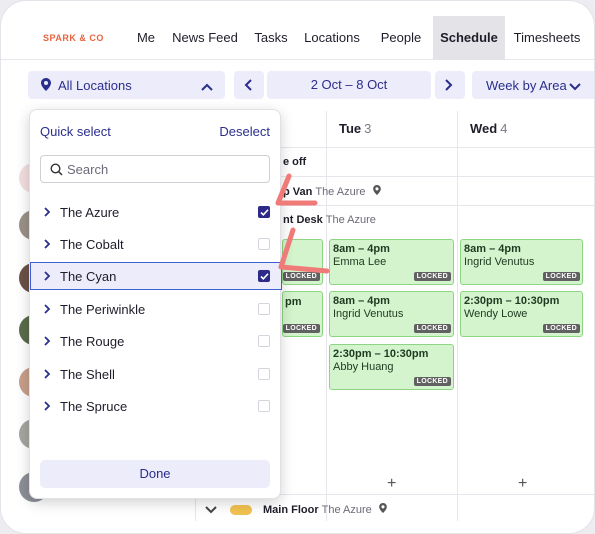 This screenshot has height=534, width=595. Describe the element at coordinates (391, 262) in the screenshot. I see `shift-card: 8am – 4pm Emma Lee LOCKED` at that location.